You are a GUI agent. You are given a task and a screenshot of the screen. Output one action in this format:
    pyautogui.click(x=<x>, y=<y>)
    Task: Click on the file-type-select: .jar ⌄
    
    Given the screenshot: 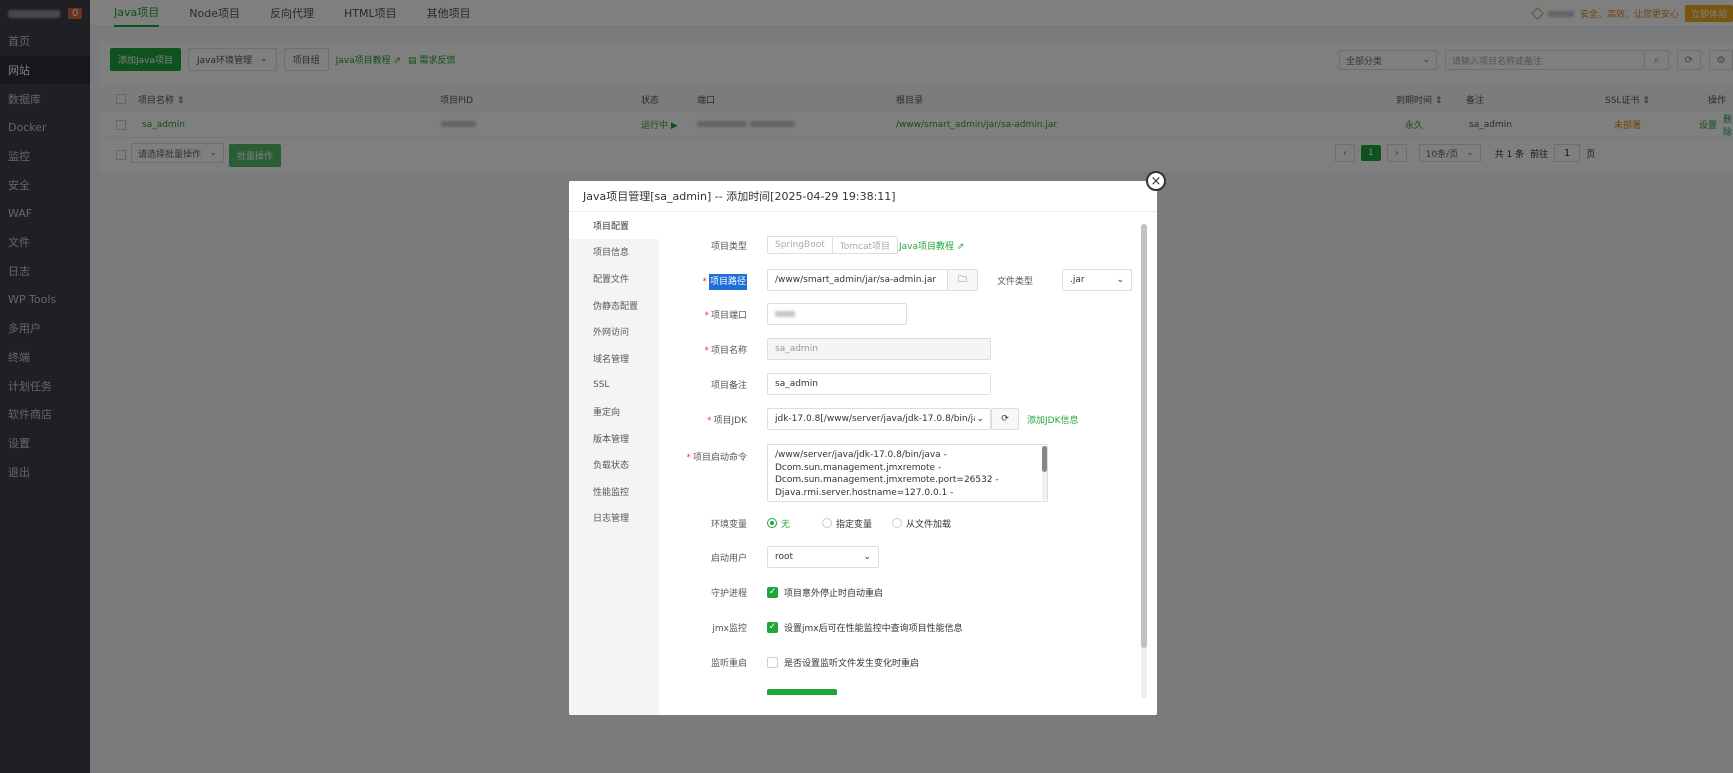 What is the action you would take?
    pyautogui.click(x=1097, y=280)
    